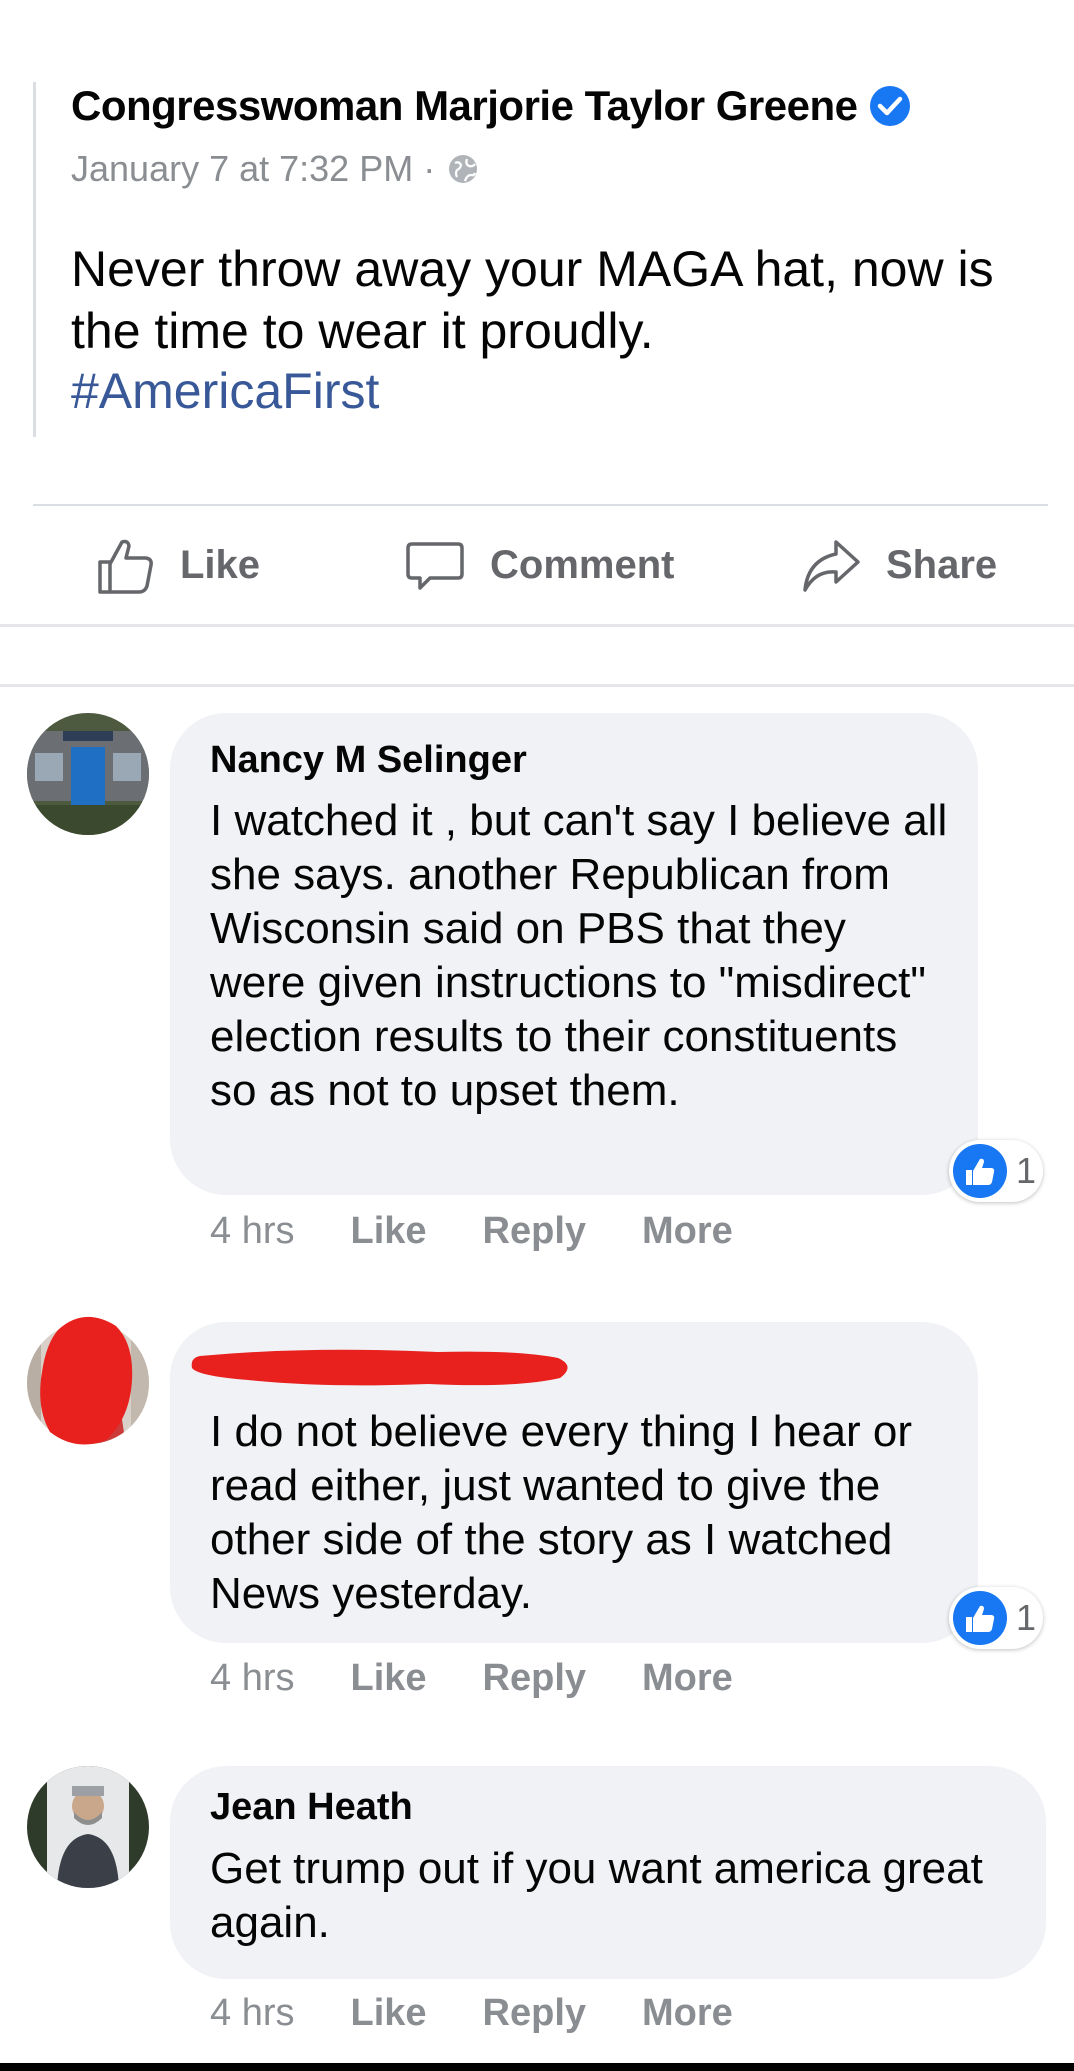 This screenshot has height=2071, width=1074. Describe the element at coordinates (464, 106) in the screenshot. I see `post-author: Congresswoman Marjorie Taylor Greene` at that location.